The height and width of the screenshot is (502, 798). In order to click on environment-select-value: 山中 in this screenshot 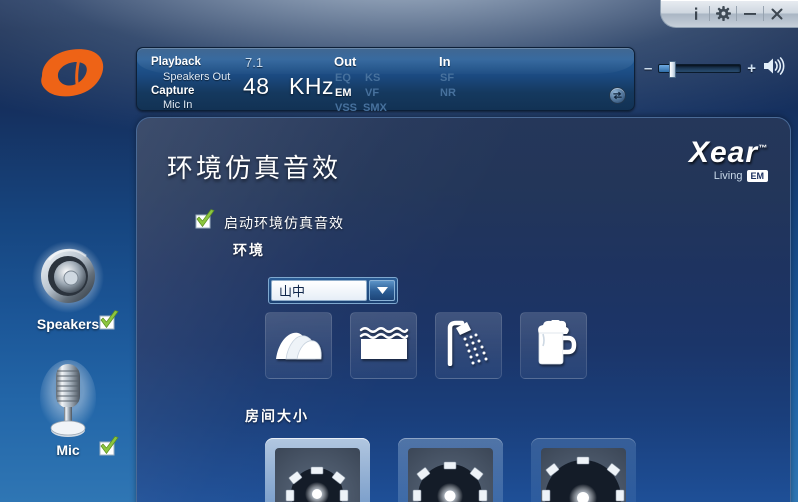, I will do `click(319, 290)`.